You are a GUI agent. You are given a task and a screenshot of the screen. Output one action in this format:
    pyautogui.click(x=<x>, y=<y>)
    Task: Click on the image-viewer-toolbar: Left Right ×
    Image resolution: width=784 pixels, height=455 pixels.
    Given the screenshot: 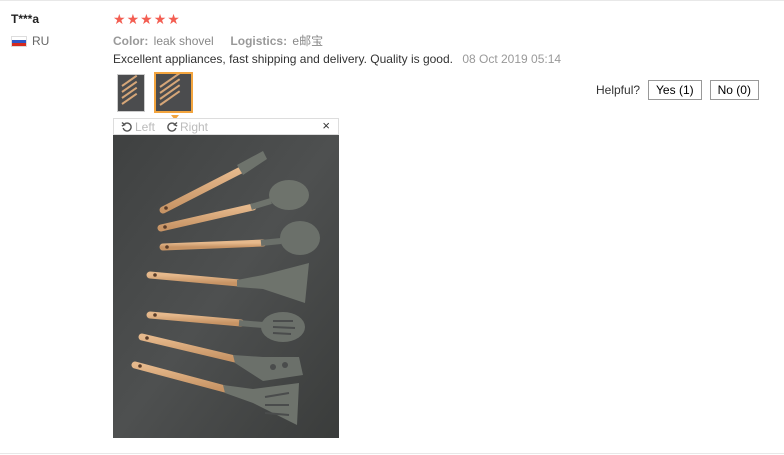 What is the action you would take?
    pyautogui.click(x=226, y=126)
    